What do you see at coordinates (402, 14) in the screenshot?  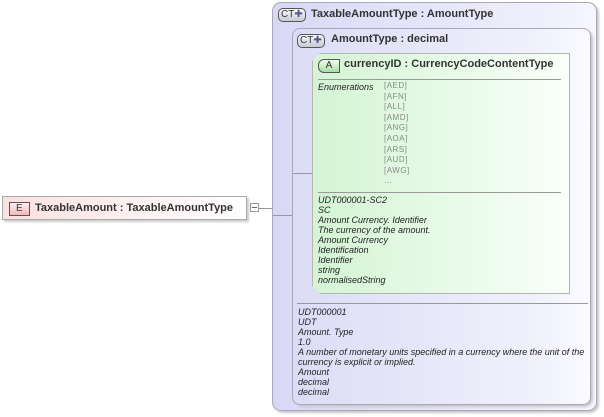 I see `outer-title: TaxableAmountType : AmountType` at bounding box center [402, 14].